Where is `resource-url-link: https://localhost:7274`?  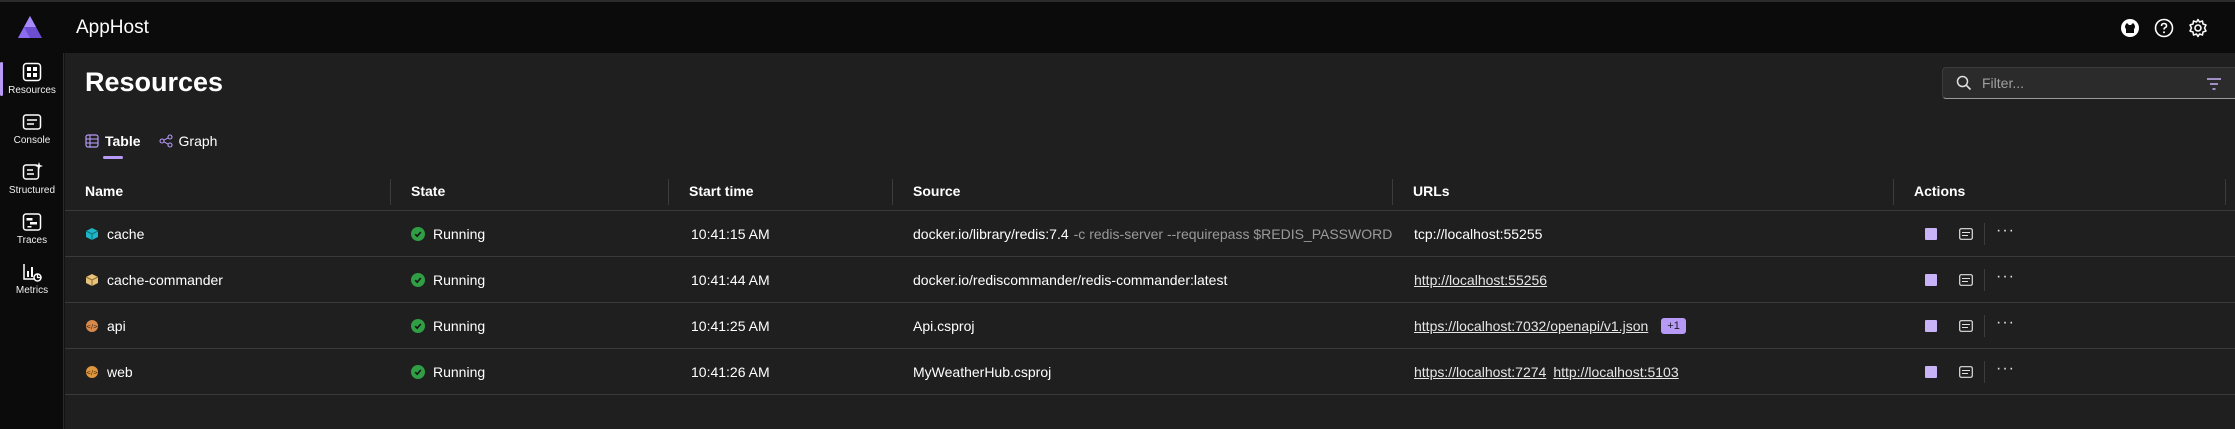 resource-url-link: https://localhost:7274 is located at coordinates (1480, 372).